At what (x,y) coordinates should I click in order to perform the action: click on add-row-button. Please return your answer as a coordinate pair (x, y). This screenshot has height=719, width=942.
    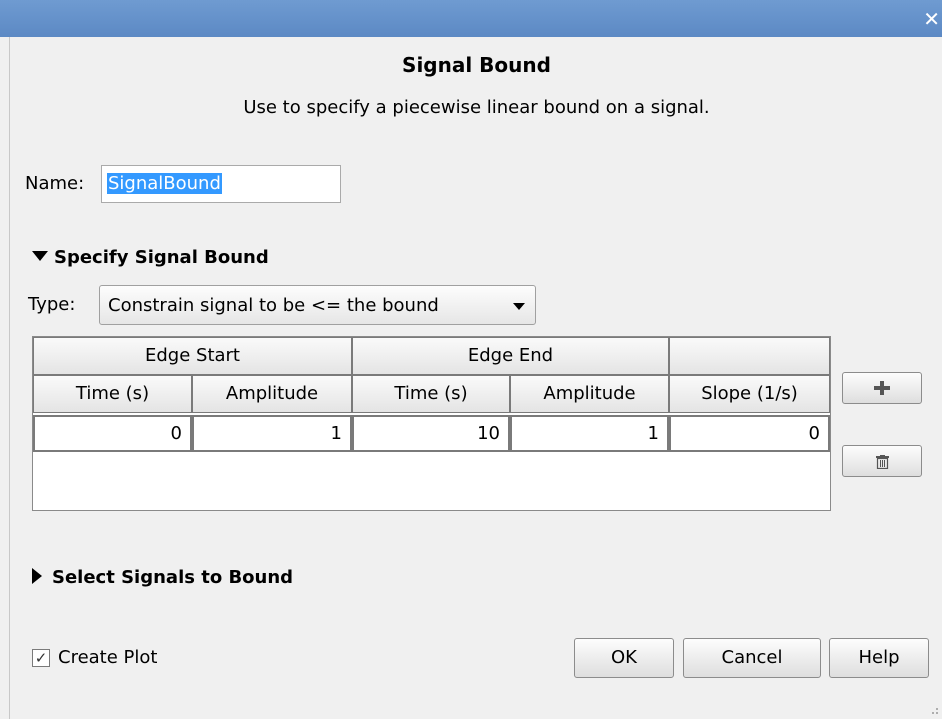
    Looking at the image, I should click on (882, 388).